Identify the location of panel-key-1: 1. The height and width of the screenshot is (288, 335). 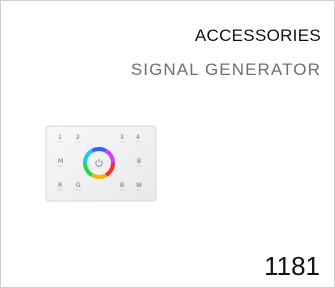
(60, 137).